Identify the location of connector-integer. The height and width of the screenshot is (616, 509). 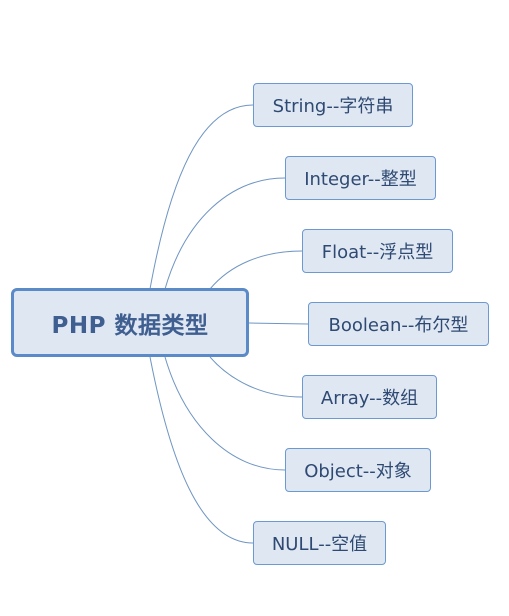
(225, 233).